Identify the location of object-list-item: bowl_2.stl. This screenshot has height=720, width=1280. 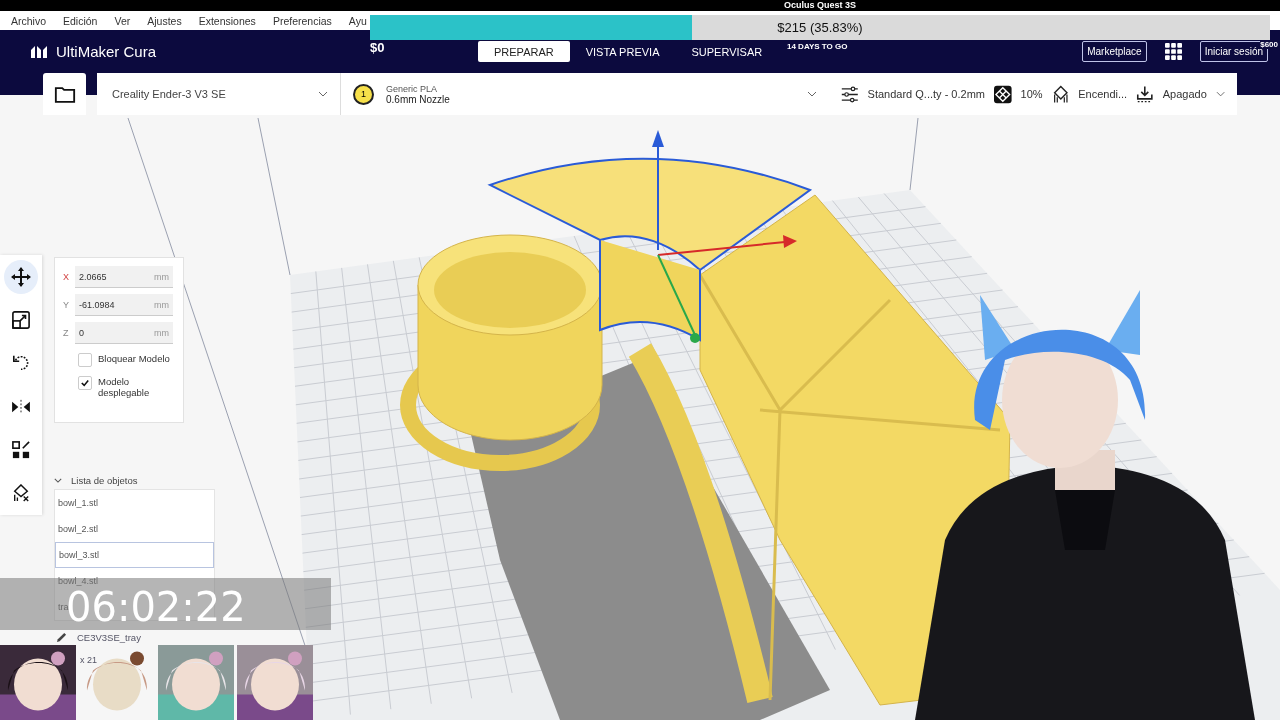
(78, 529).